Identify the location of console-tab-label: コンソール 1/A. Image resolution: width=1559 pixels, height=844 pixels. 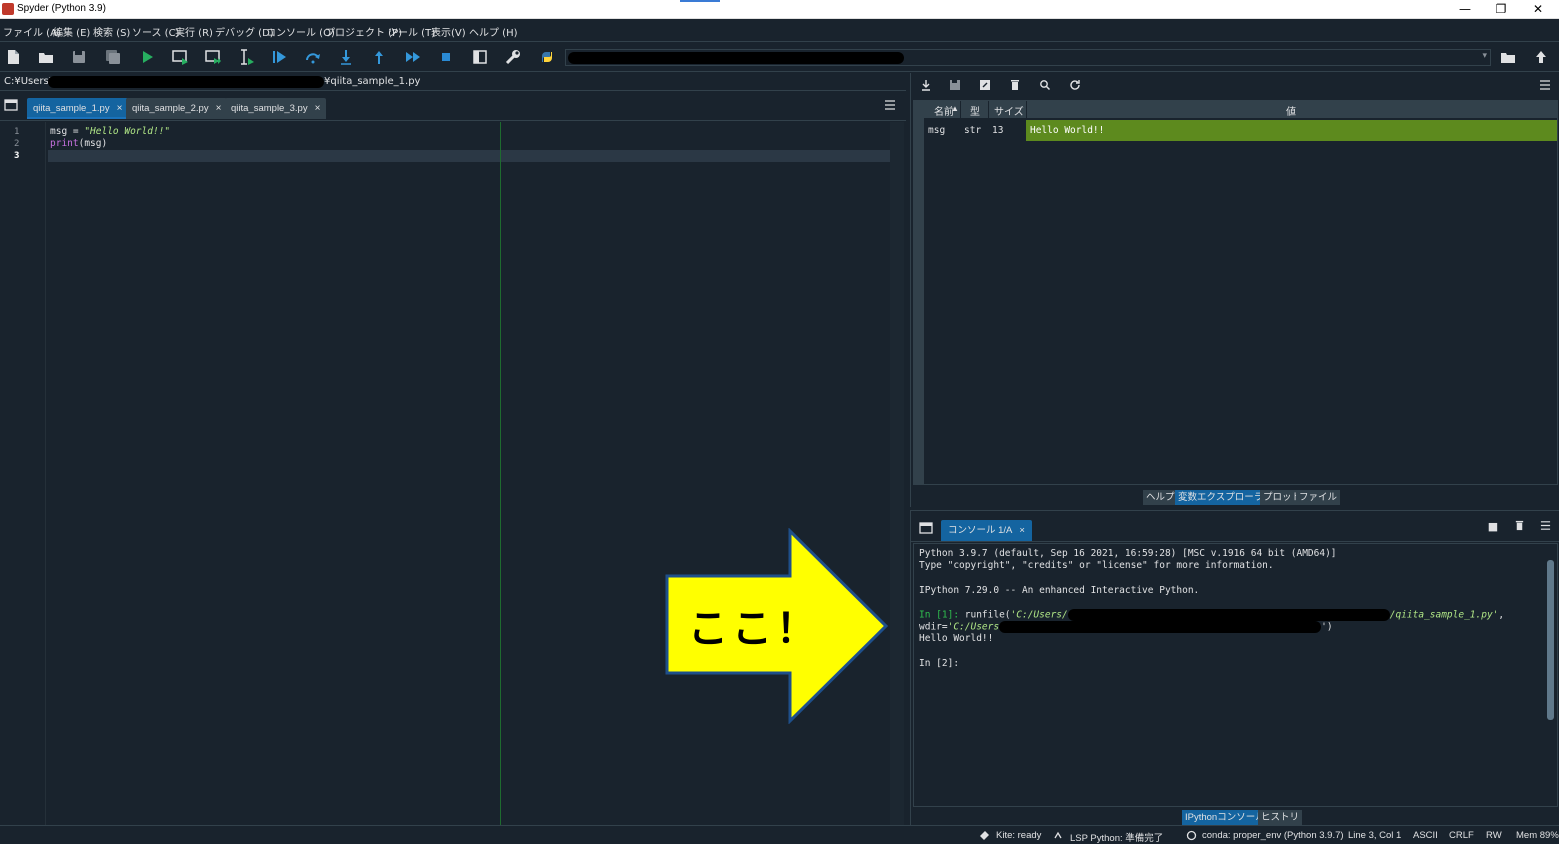
(980, 530).